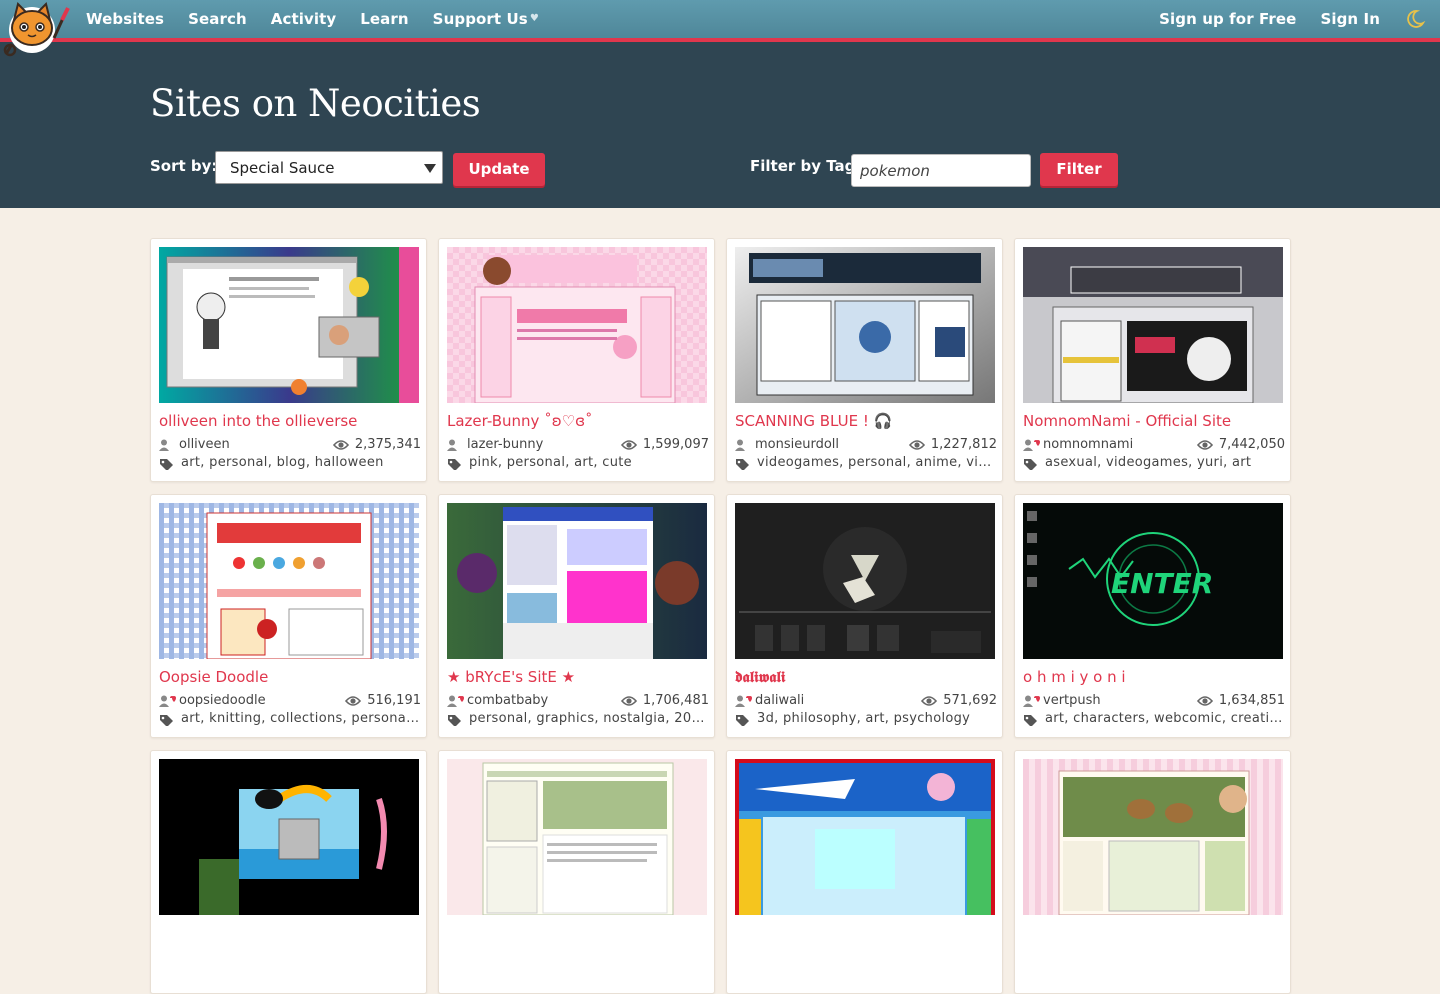 The image size is (1440, 994). Describe the element at coordinates (1154, 446) in the screenshot. I see `site-meta: nomnomnami 7,442,050` at that location.